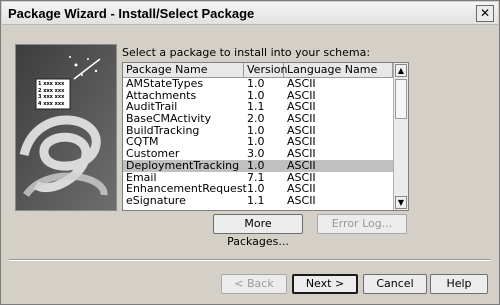  I want to click on illustration-list-item: 4 xxx xxx, so click(51, 103).